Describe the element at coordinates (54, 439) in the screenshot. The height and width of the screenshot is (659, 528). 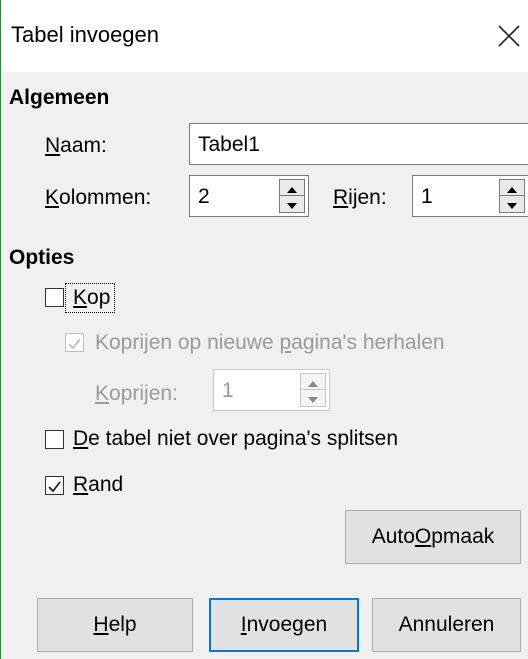
I see `dont-split-checkbox` at that location.